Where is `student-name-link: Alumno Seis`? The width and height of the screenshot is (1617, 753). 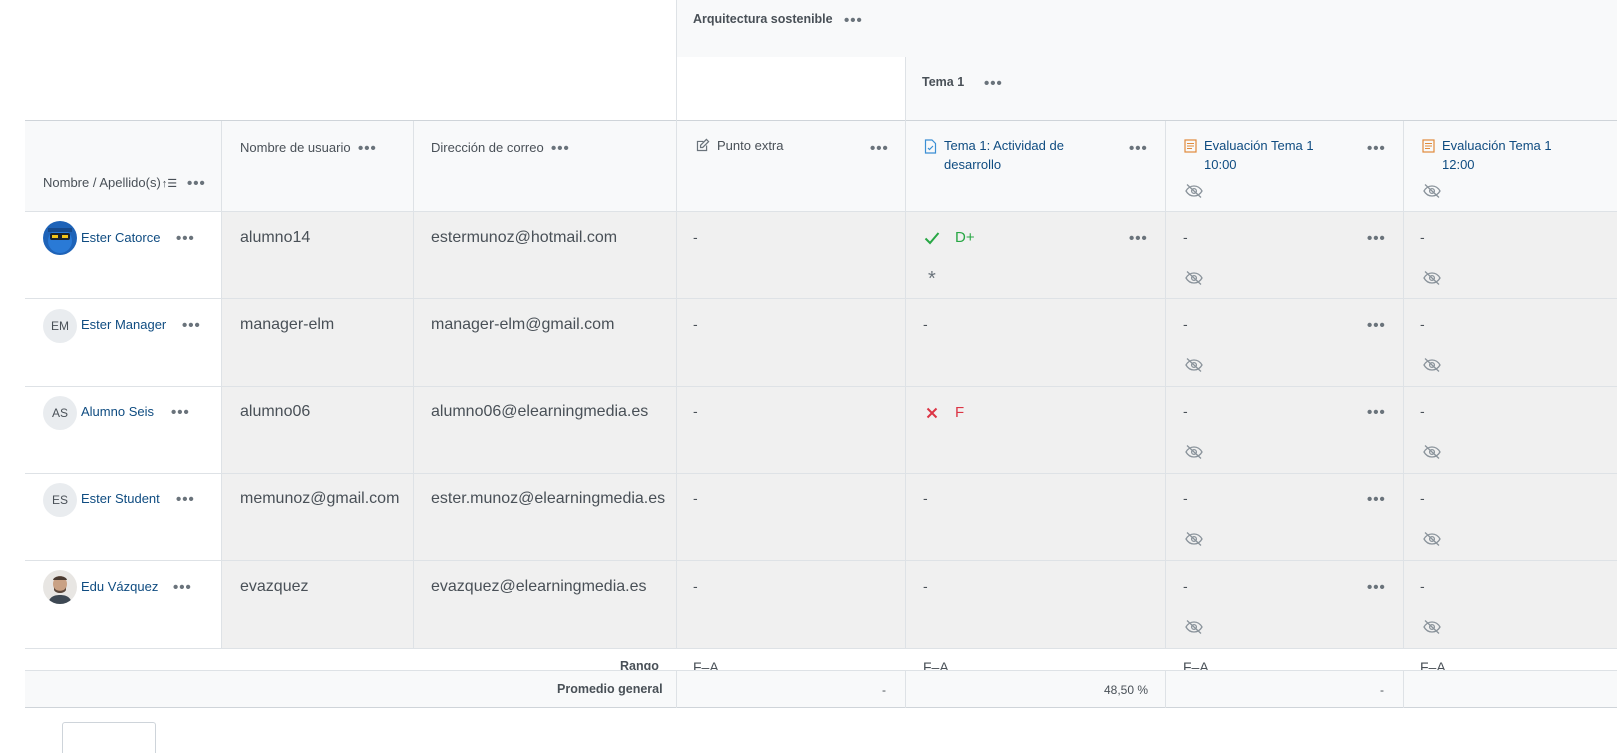 student-name-link: Alumno Seis is located at coordinates (117, 411).